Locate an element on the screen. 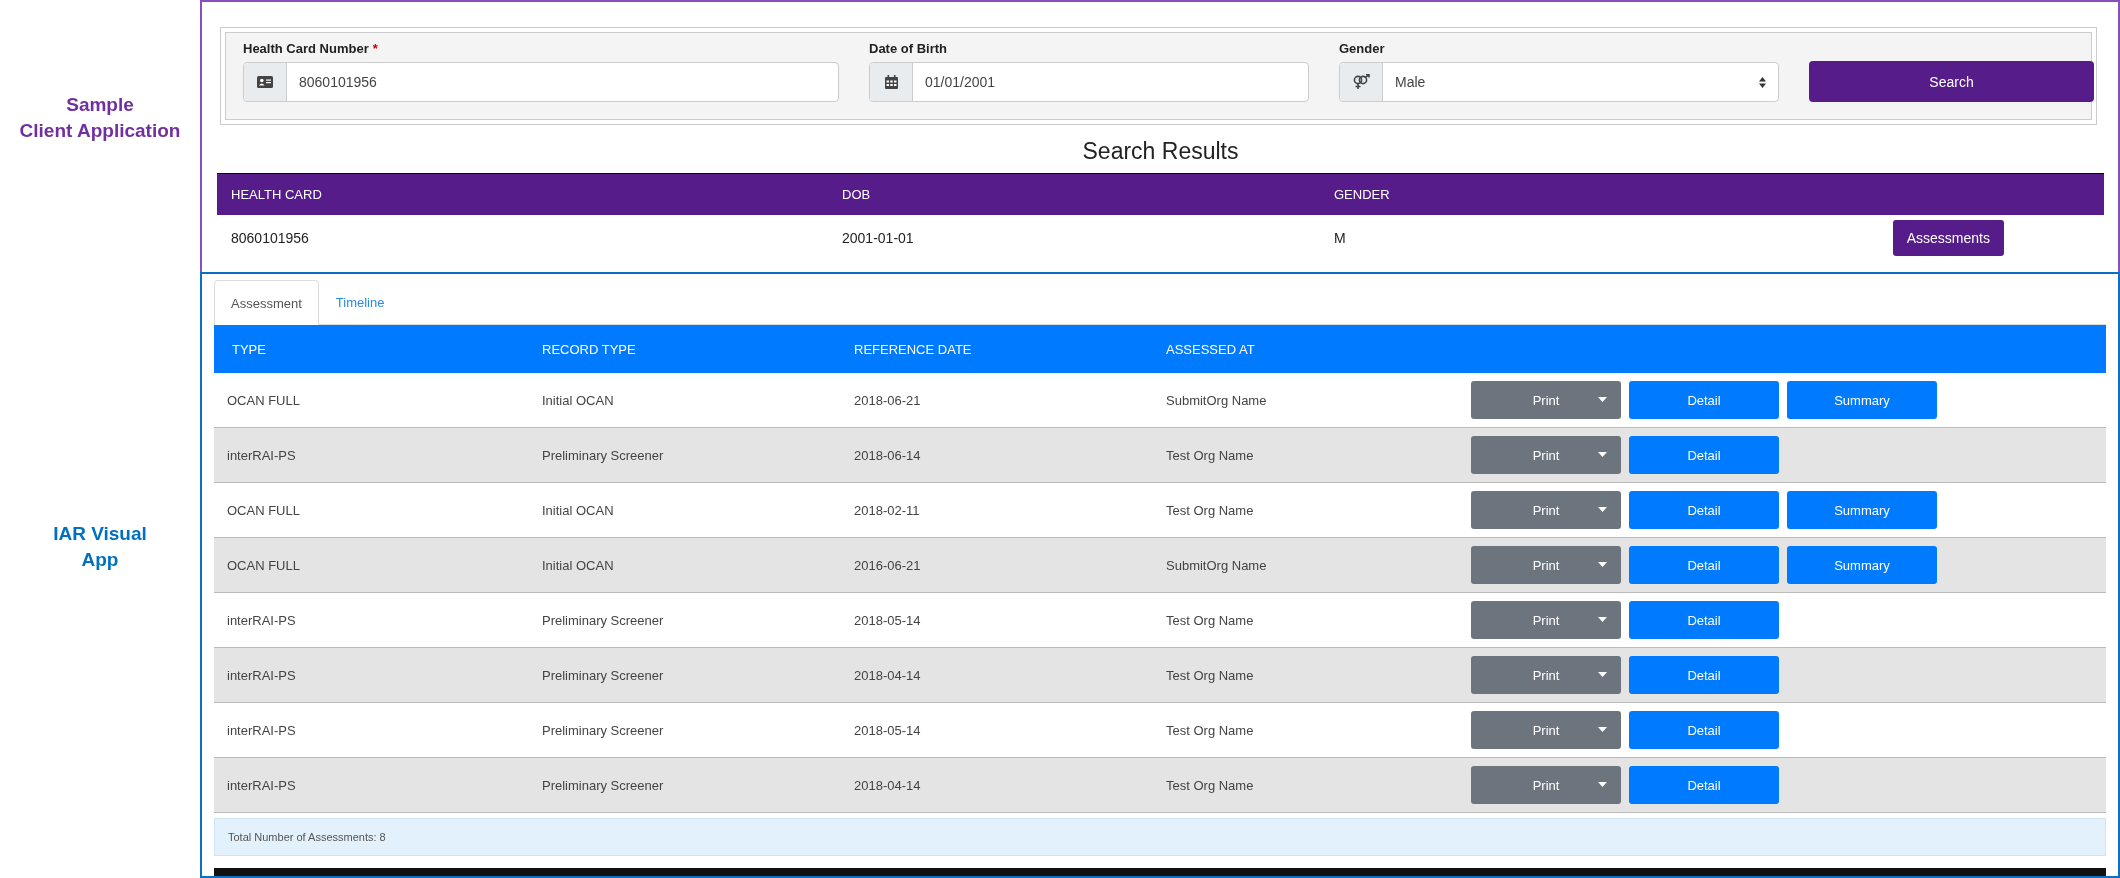 Image resolution: width=2120 pixels, height=878 pixels. column-header: DOB is located at coordinates (857, 194).